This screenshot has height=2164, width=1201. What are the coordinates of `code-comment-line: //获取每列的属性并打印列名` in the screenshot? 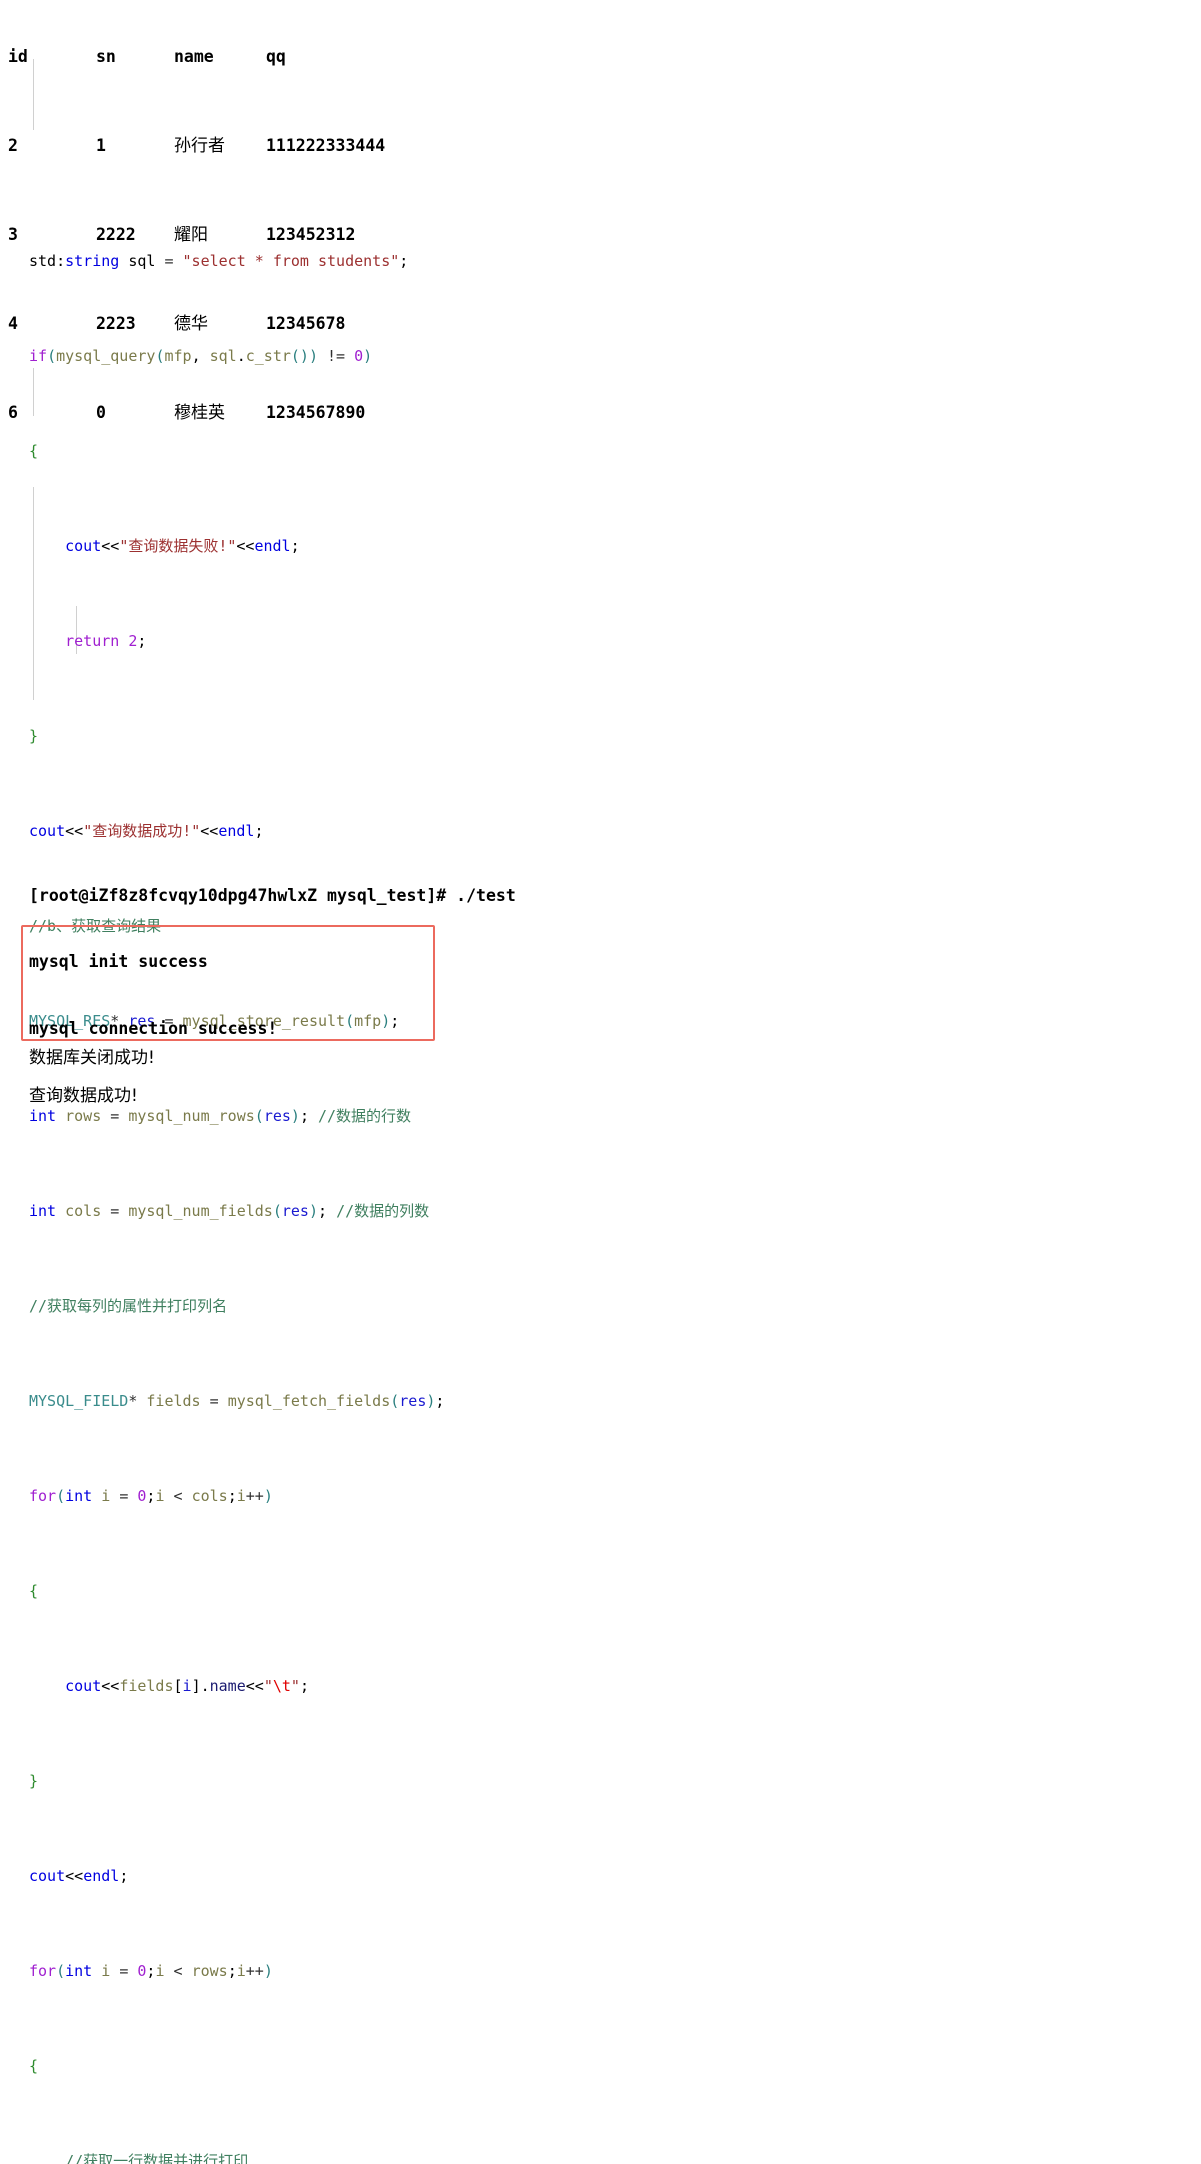 It's located at (128, 1305).